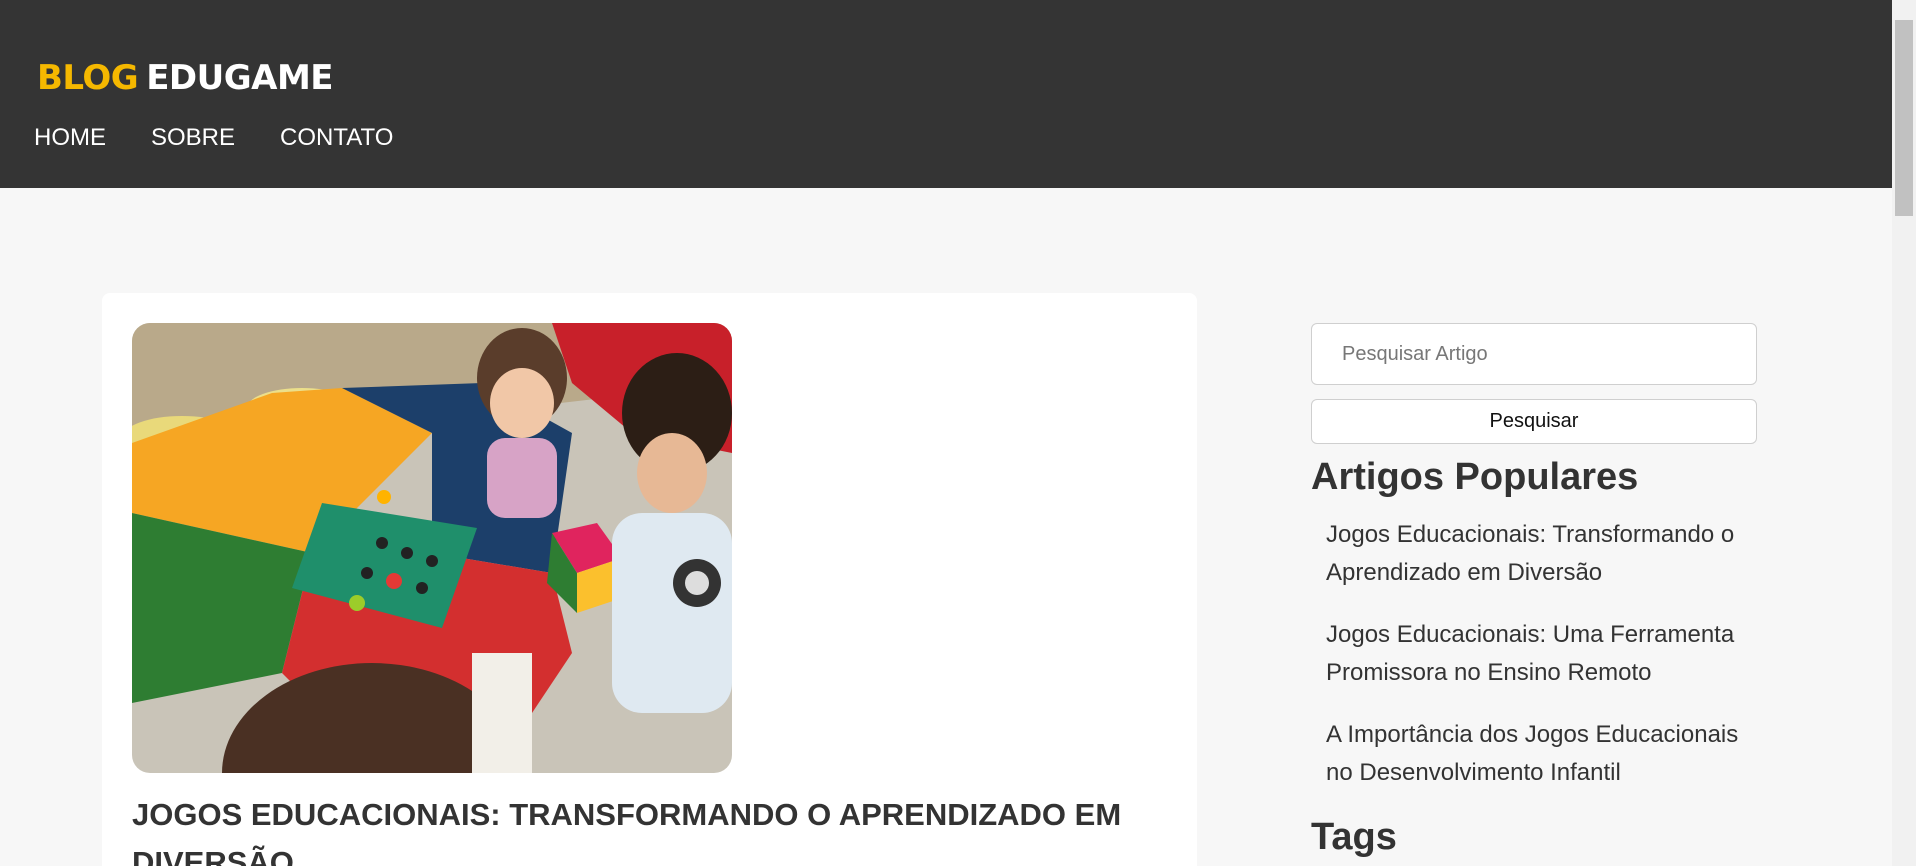 This screenshot has width=1916, height=866. I want to click on nav-home: HOME, so click(70, 138).